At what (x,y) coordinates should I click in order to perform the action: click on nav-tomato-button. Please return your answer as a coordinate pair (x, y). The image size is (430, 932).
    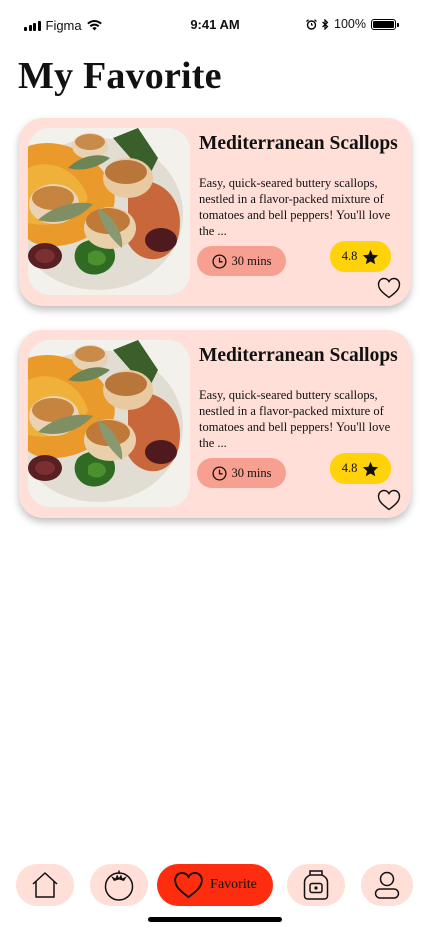
    Looking at the image, I should click on (119, 885).